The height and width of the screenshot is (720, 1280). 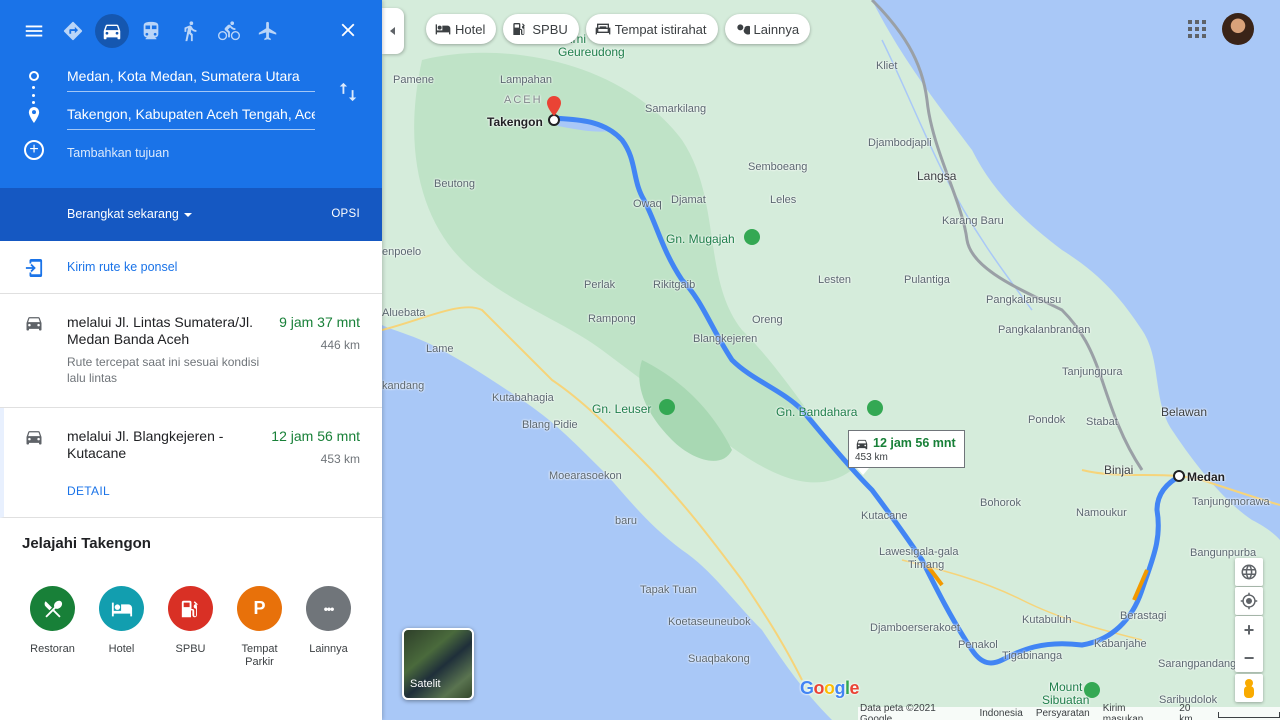 What do you see at coordinates (550, 29) in the screenshot?
I see `chip-label: SPBU` at bounding box center [550, 29].